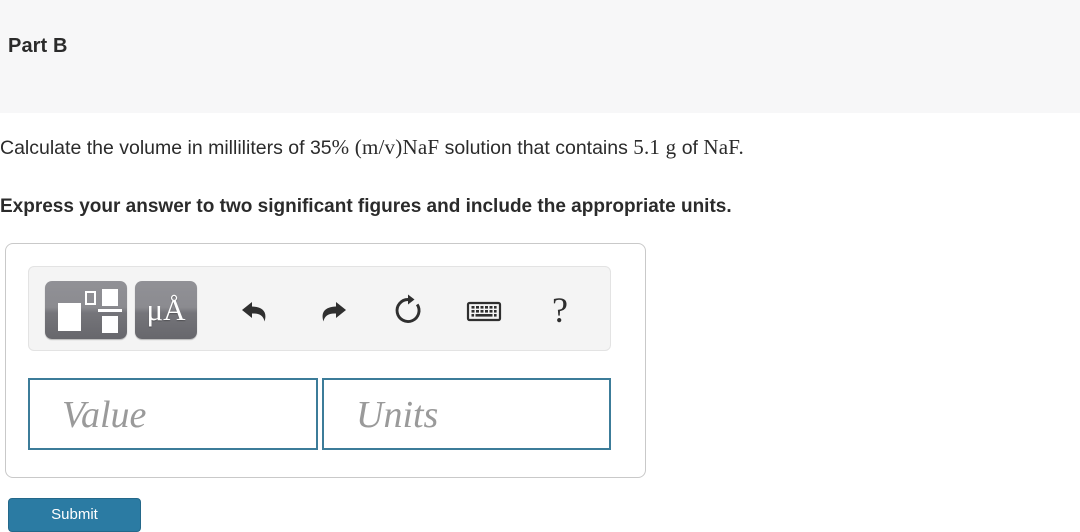  What do you see at coordinates (320, 148) in the screenshot?
I see `question-math-quantity: 35` at bounding box center [320, 148].